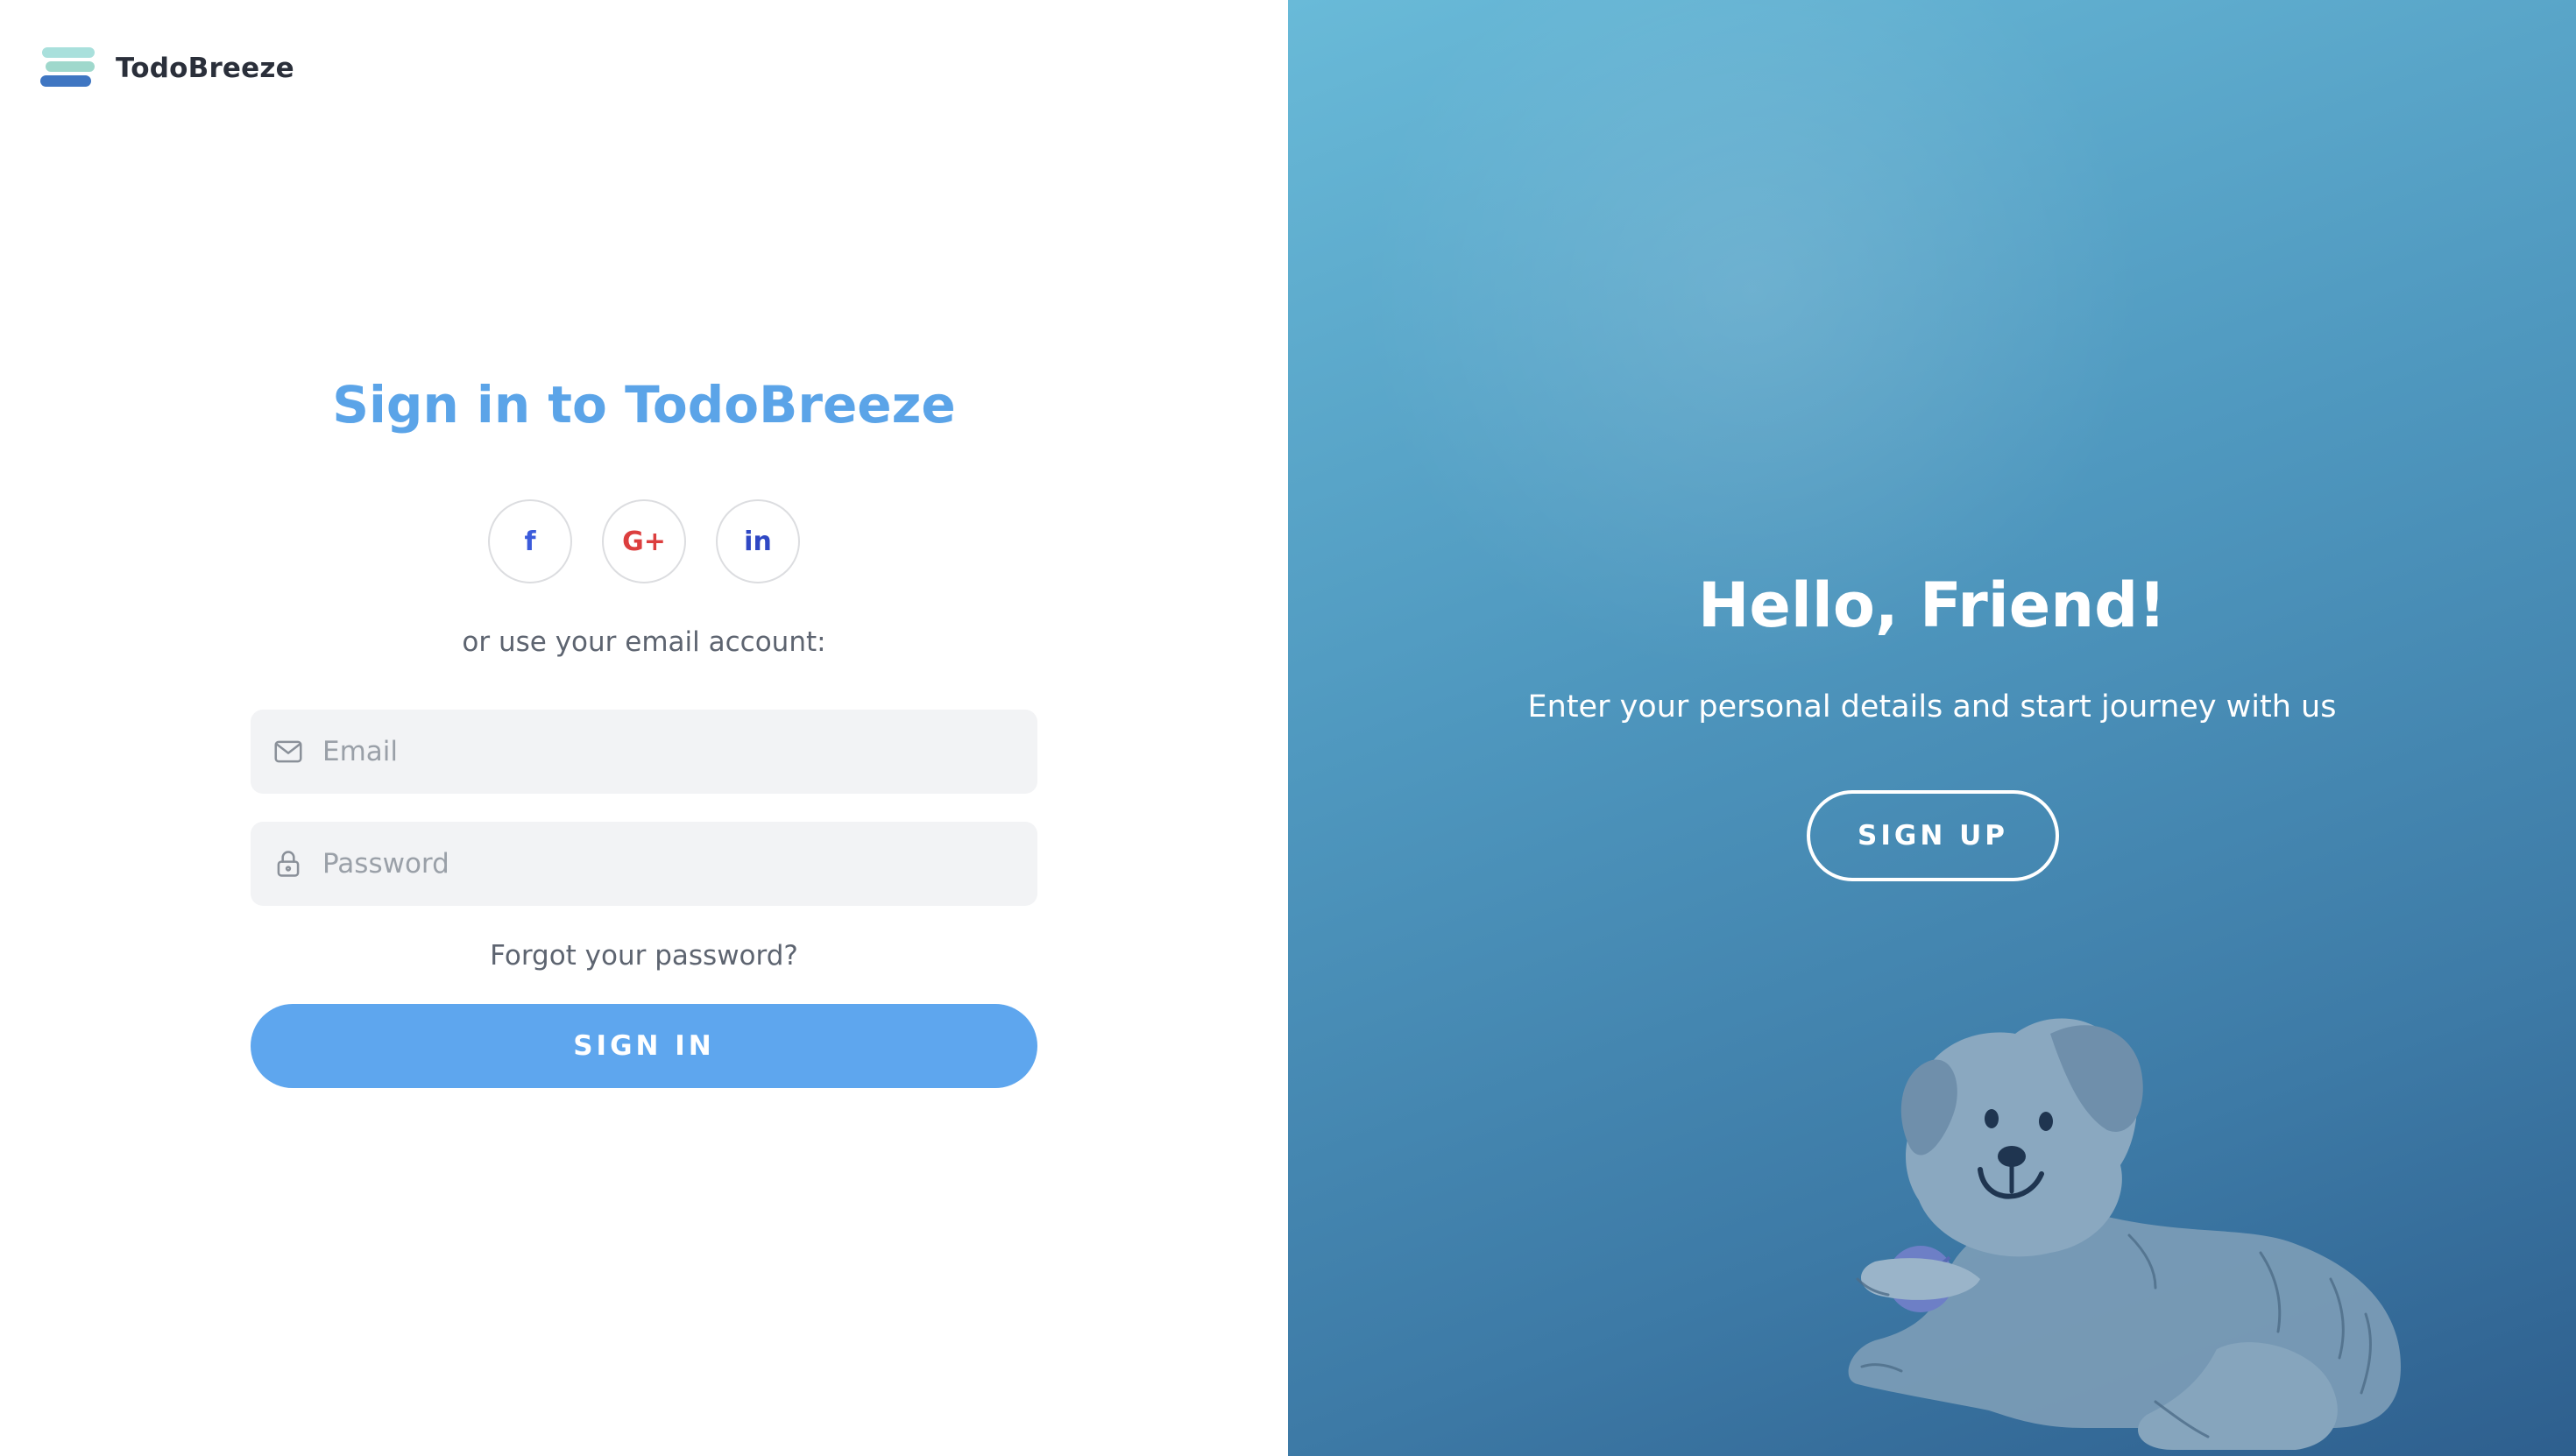 The width and height of the screenshot is (2576, 1456). I want to click on stacked-waves-logo-icon, so click(67, 67).